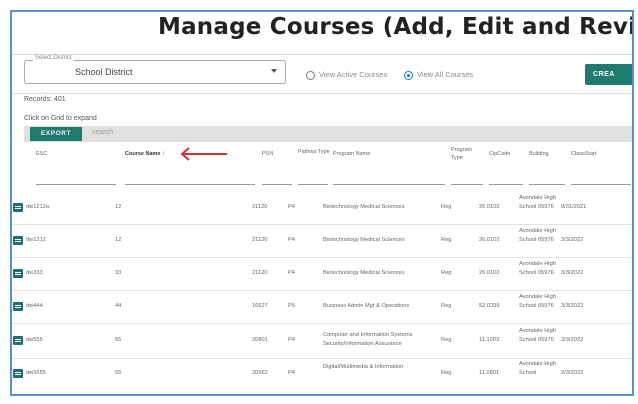  Describe the element at coordinates (463, 154) in the screenshot. I see `col-header-program-type: Program Type` at that location.